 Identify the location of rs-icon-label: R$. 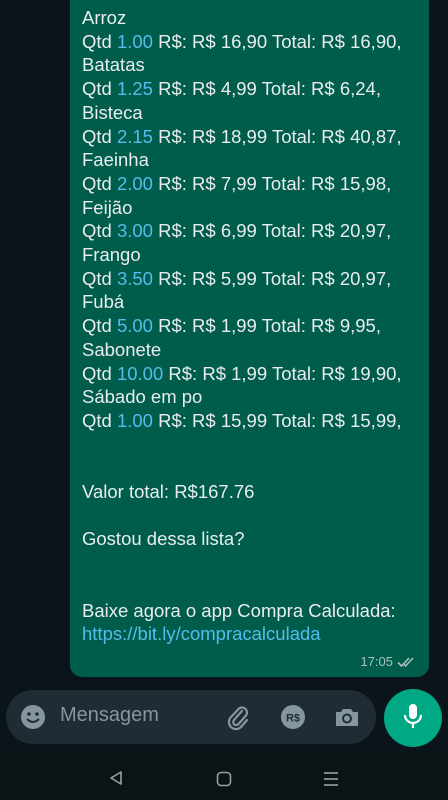
(293, 719).